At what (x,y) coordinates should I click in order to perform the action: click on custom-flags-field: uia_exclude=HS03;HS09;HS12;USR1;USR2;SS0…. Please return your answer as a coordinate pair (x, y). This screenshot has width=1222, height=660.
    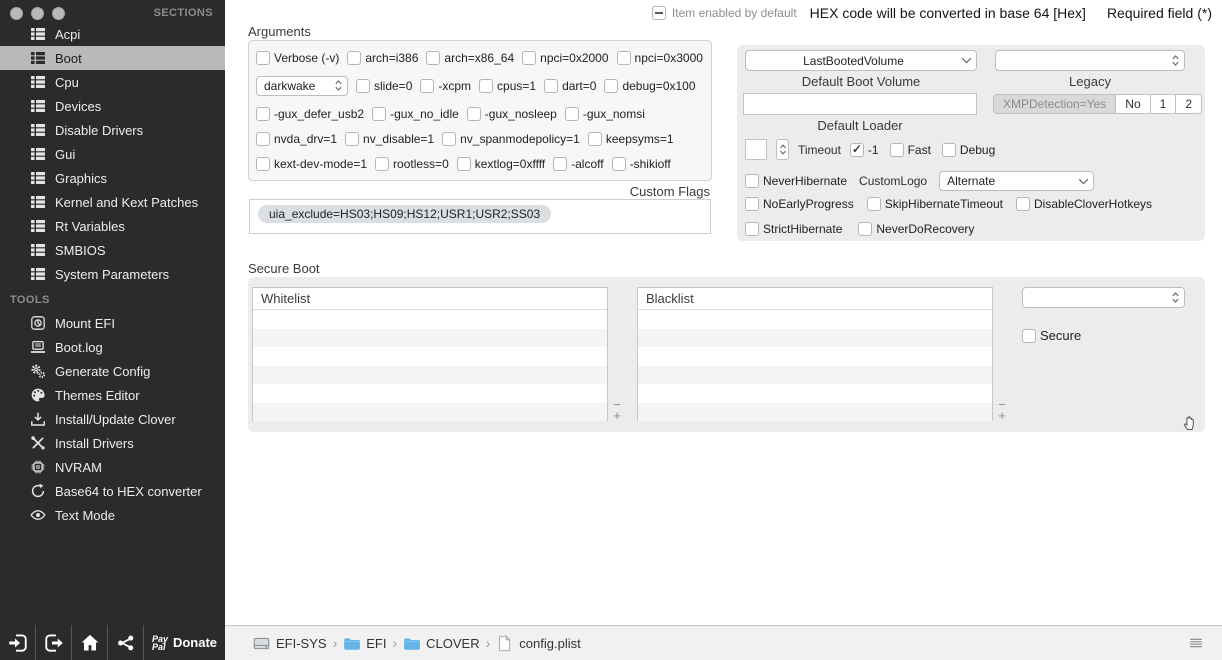
    Looking at the image, I should click on (480, 216).